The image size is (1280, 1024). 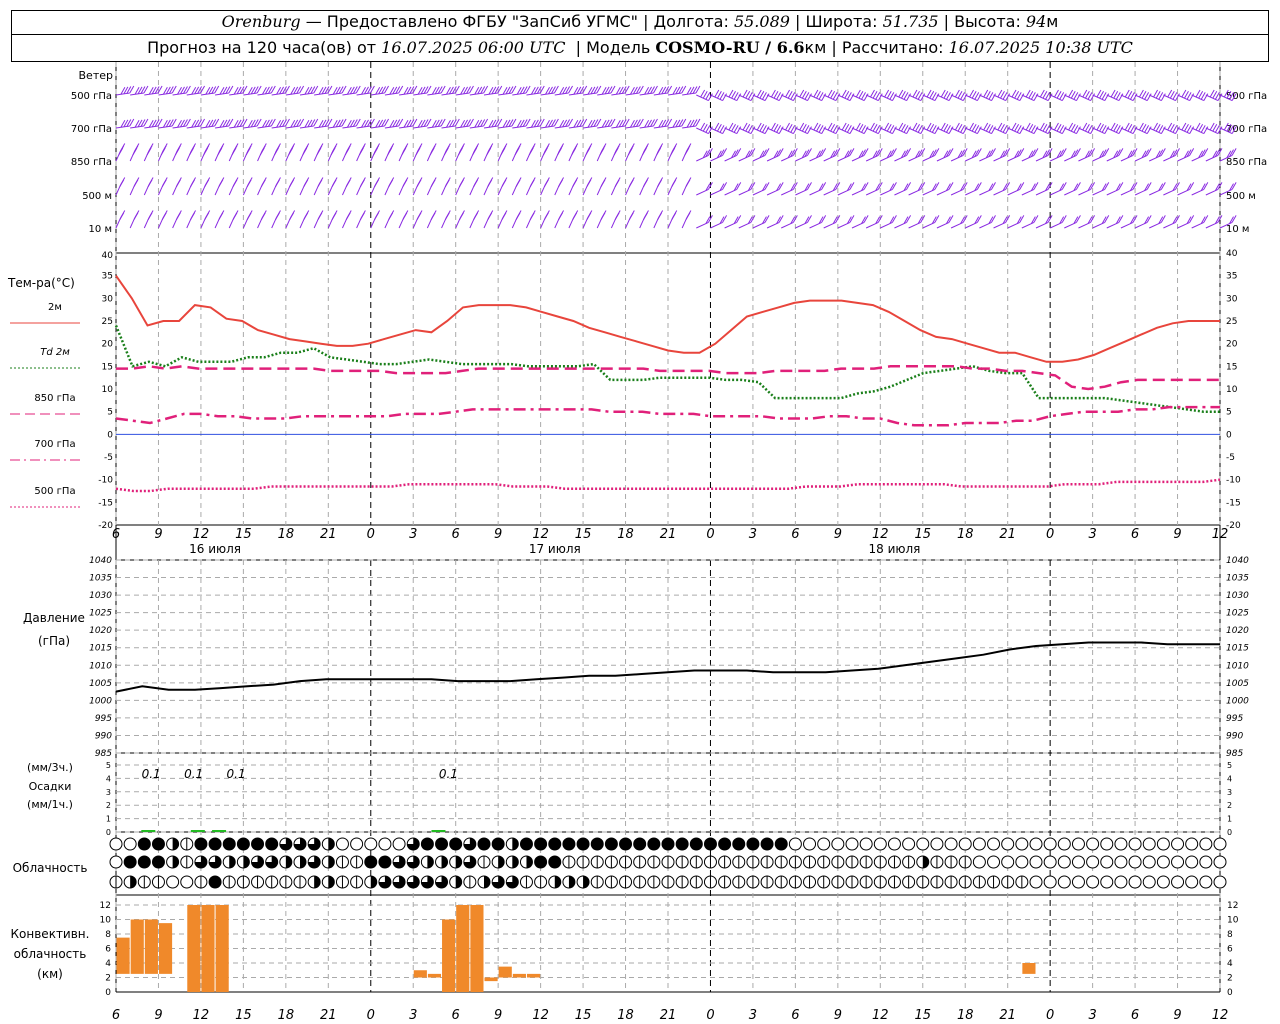 I want to click on temp-ytick-left: 35, so click(x=107, y=277).